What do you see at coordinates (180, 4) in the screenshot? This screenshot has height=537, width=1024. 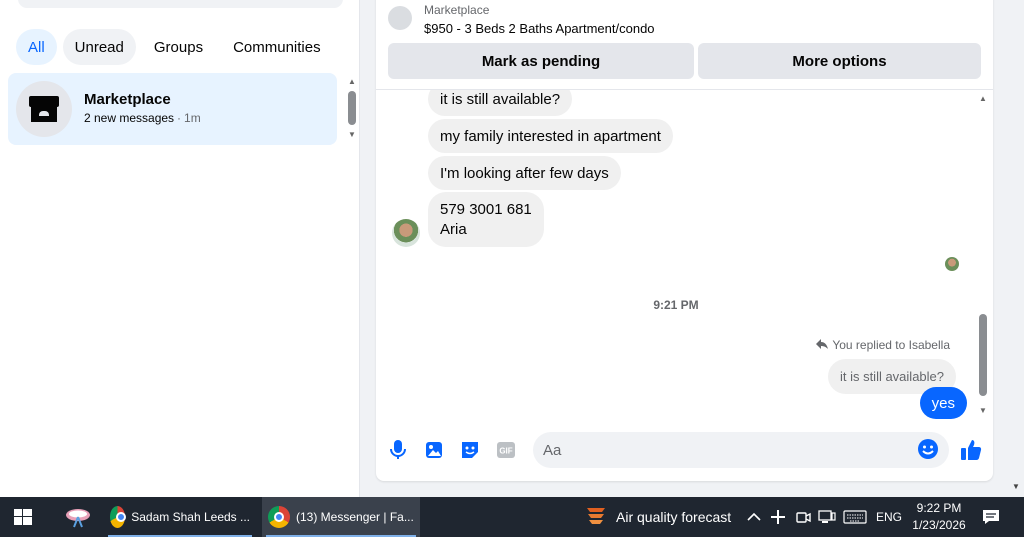 I see `search-bar-edge` at bounding box center [180, 4].